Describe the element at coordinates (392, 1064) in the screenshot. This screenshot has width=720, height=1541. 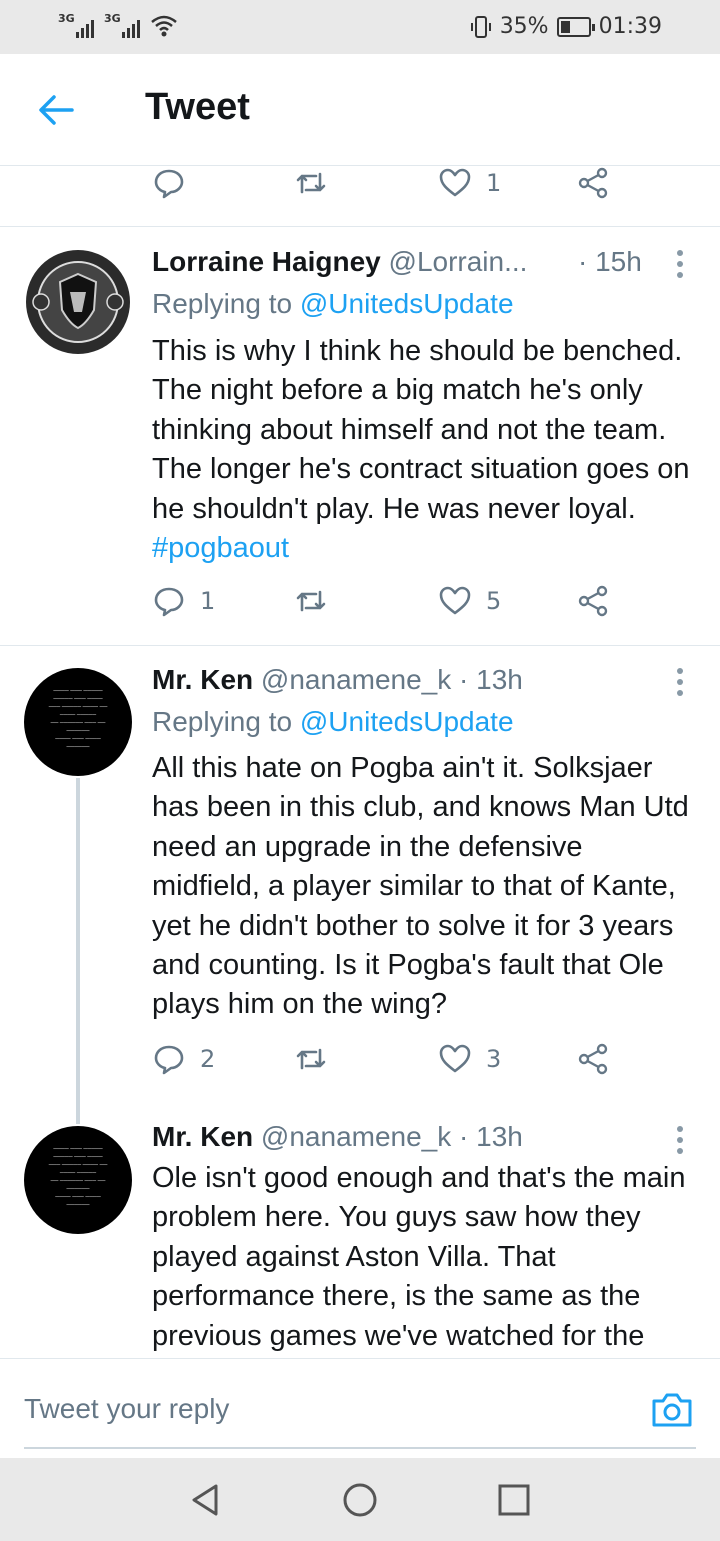
I see `tweet-actions: 2 3` at that location.